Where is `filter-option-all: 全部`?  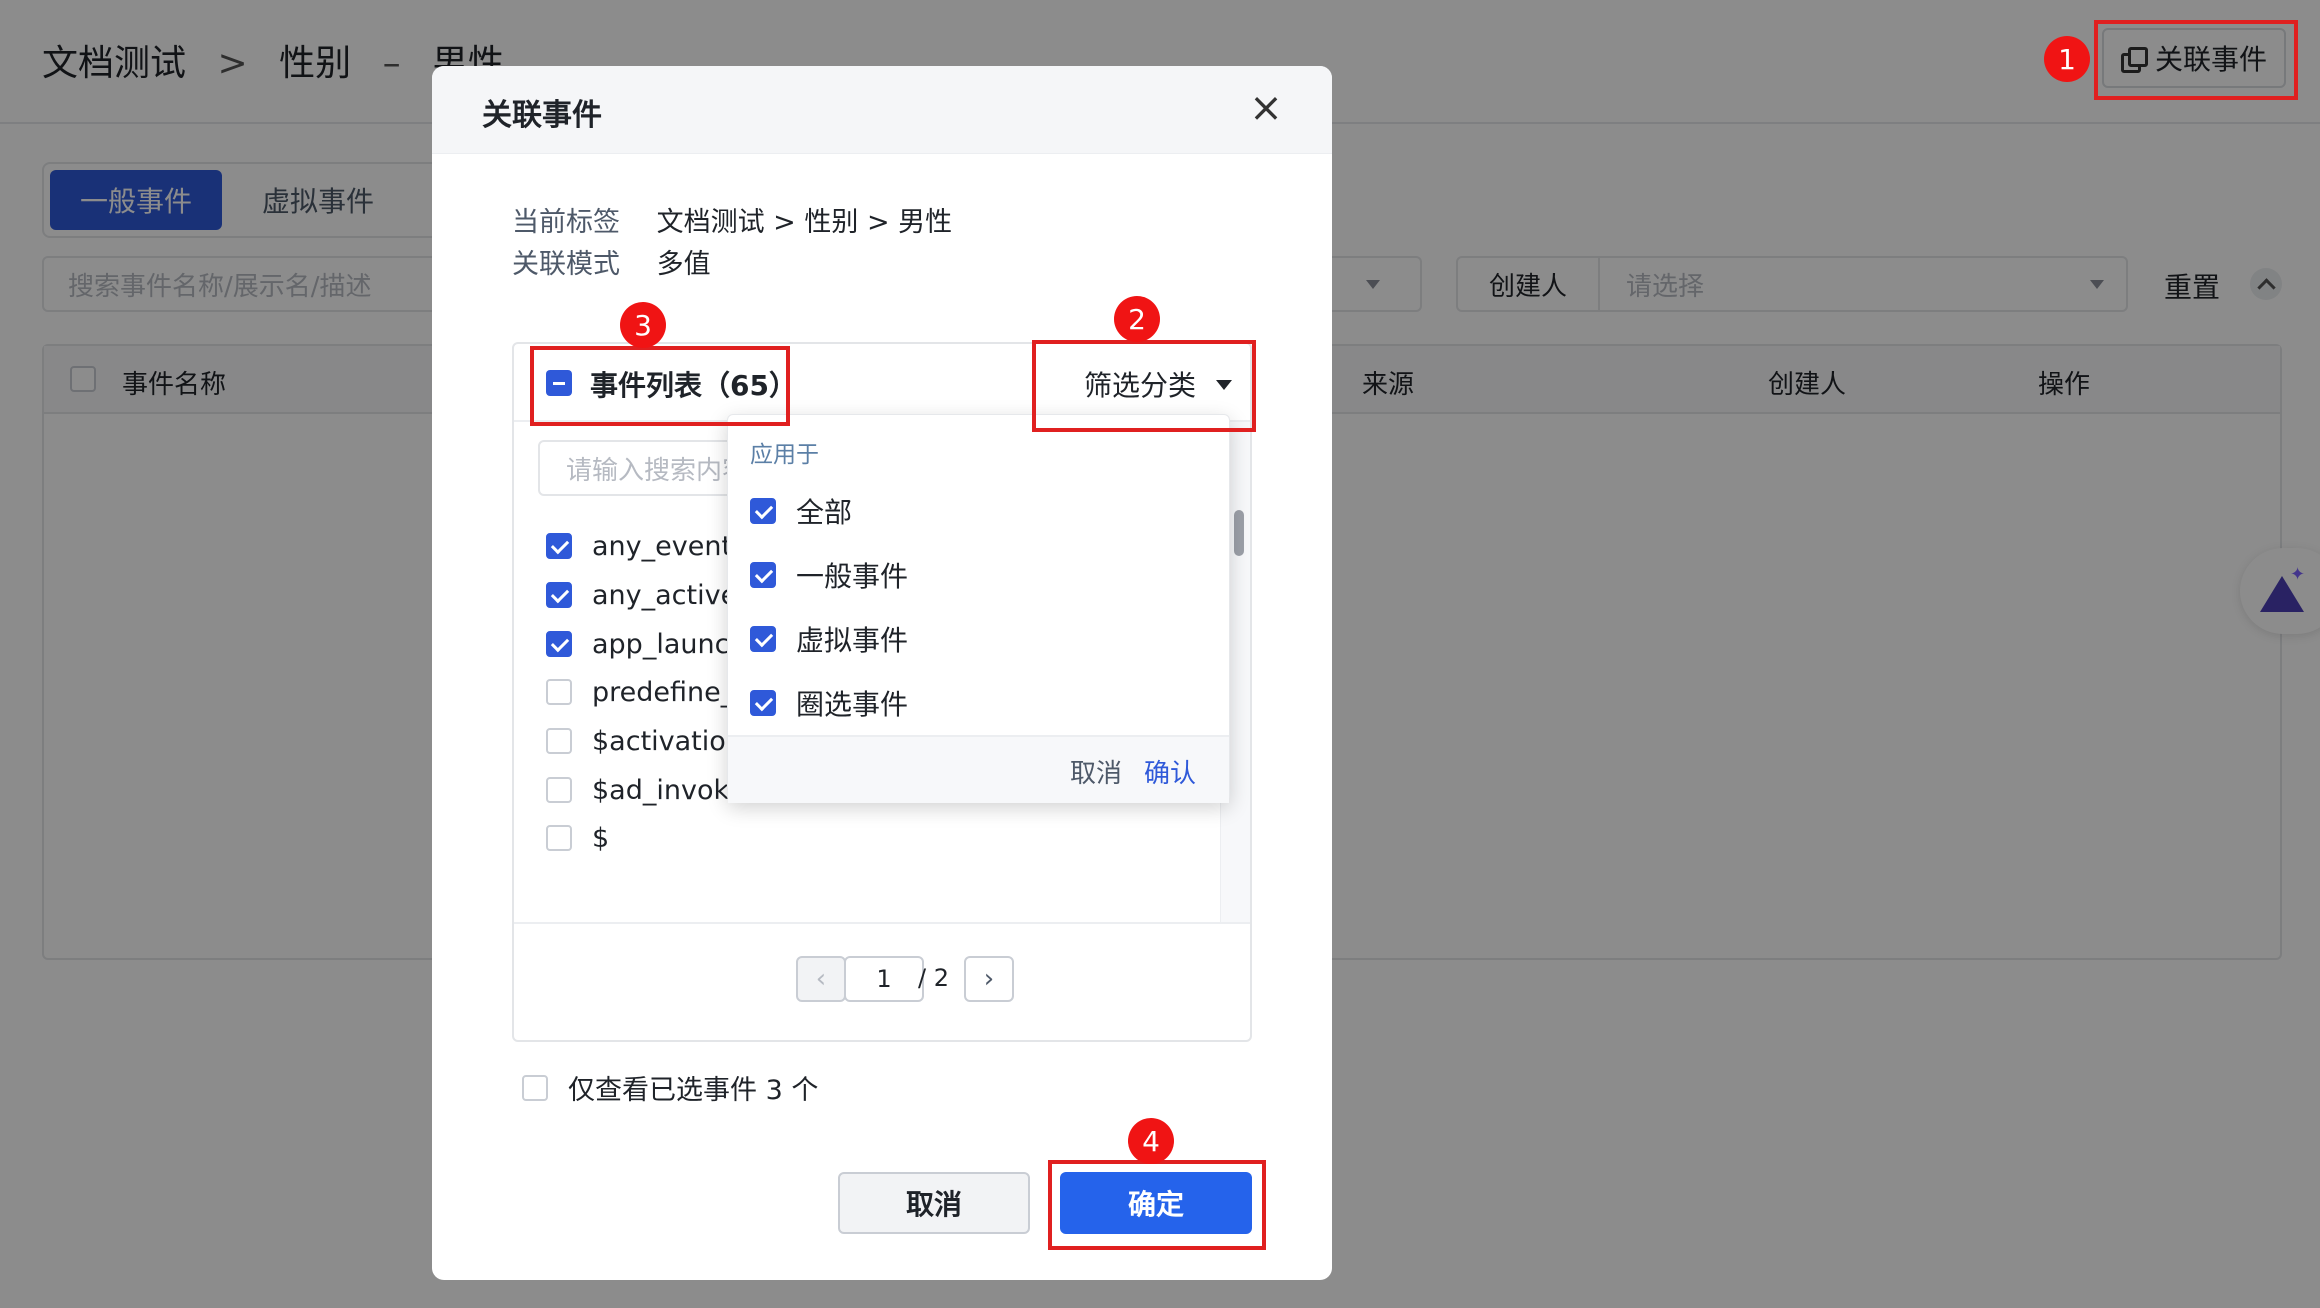 filter-option-all: 全部 is located at coordinates (801, 511).